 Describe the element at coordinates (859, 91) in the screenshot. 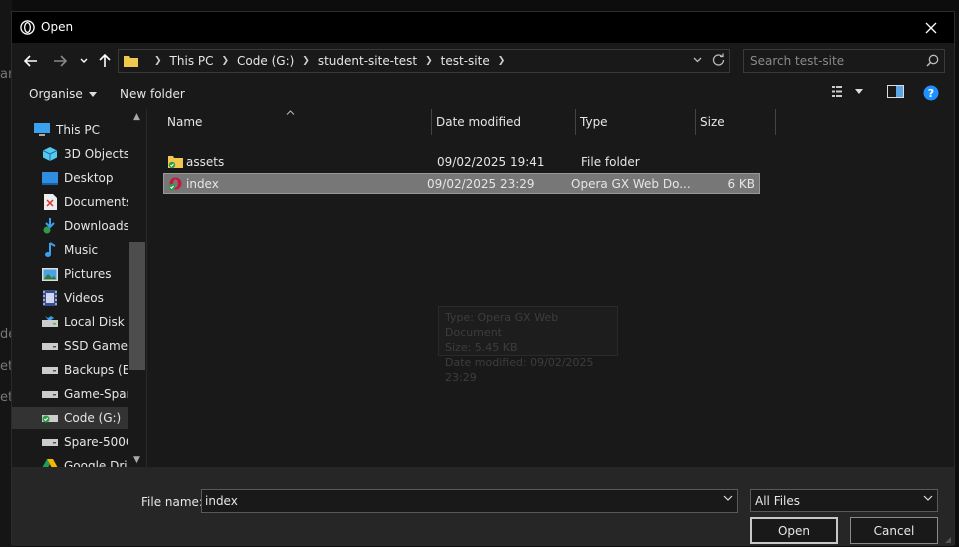

I see `dropdown-triangle-icon` at that location.